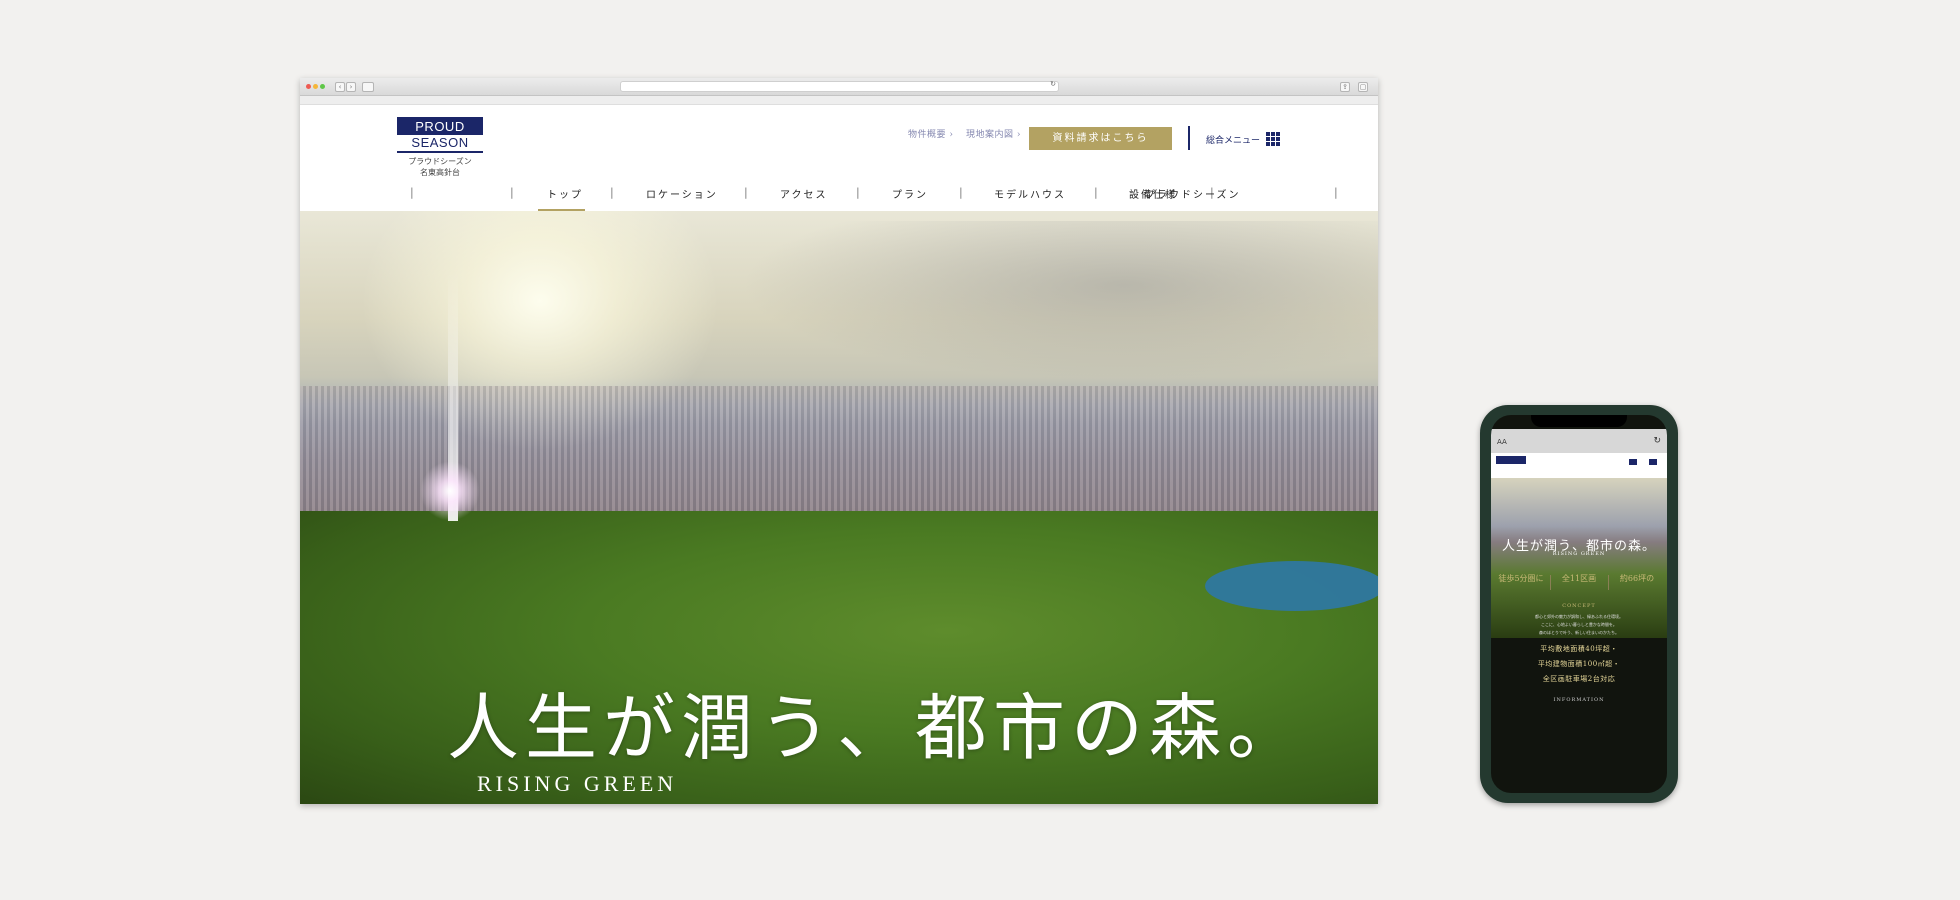 The image size is (1960, 900). Describe the element at coordinates (1579, 624) in the screenshot. I see `phone-concept-line2: ここに、心地よい暮らしと豊かな時間を。` at that location.